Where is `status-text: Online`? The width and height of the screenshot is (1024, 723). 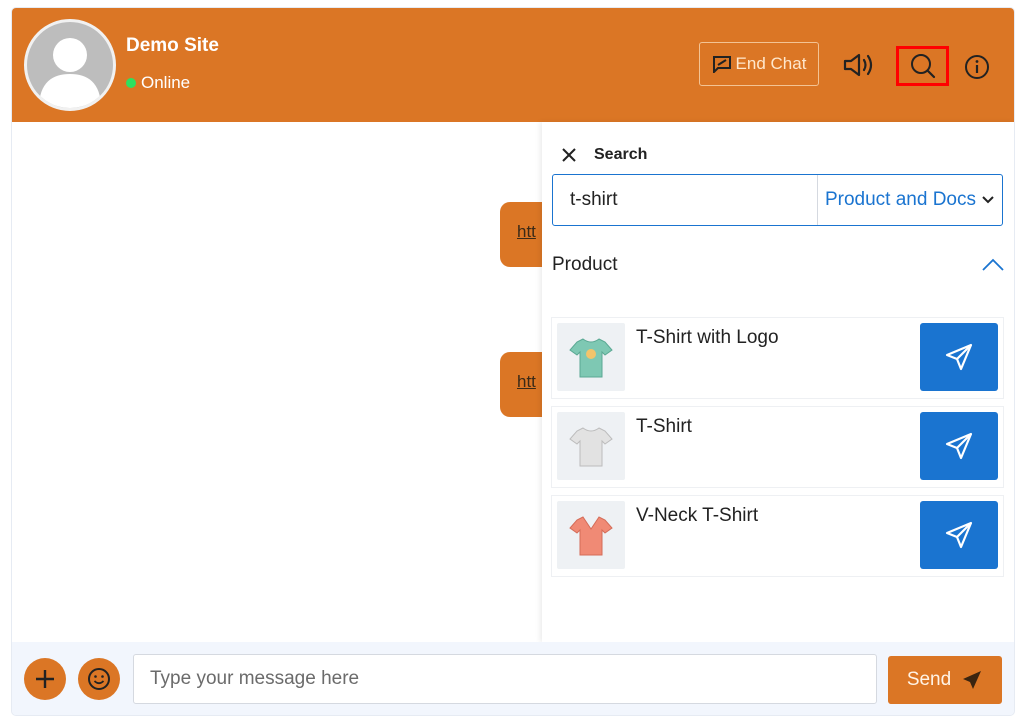
status-text: Online is located at coordinates (166, 82).